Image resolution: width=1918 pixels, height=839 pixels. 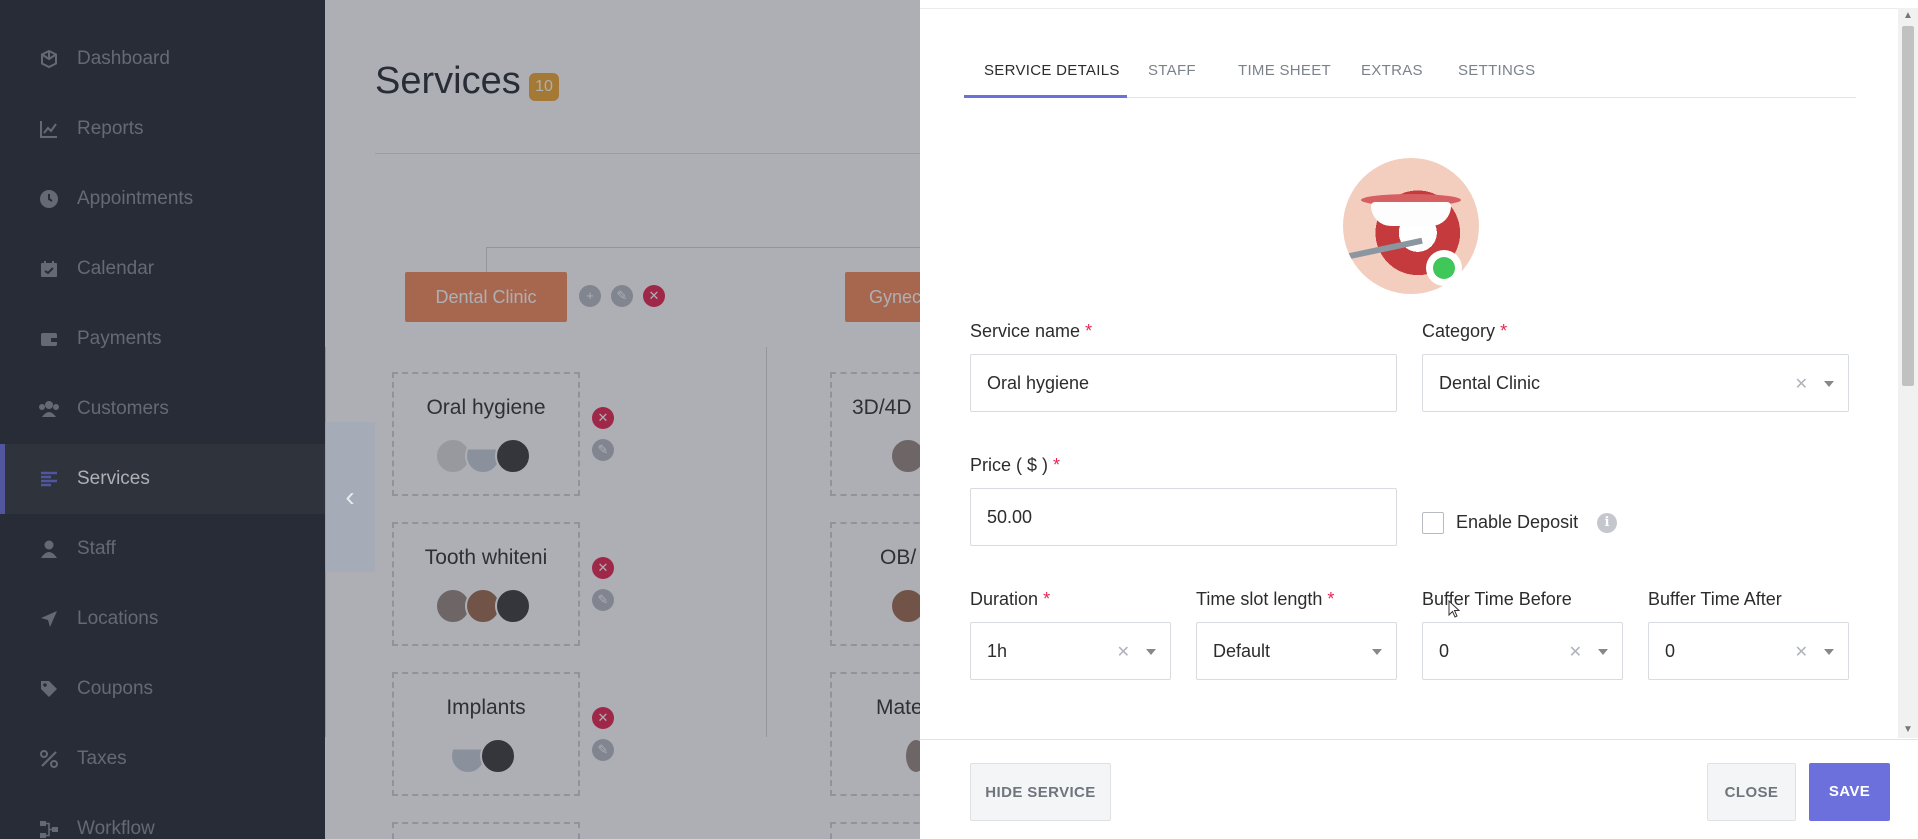 What do you see at coordinates (1522, 651) in the screenshot?
I see `buffer-time-before-select: 0 ✕` at bounding box center [1522, 651].